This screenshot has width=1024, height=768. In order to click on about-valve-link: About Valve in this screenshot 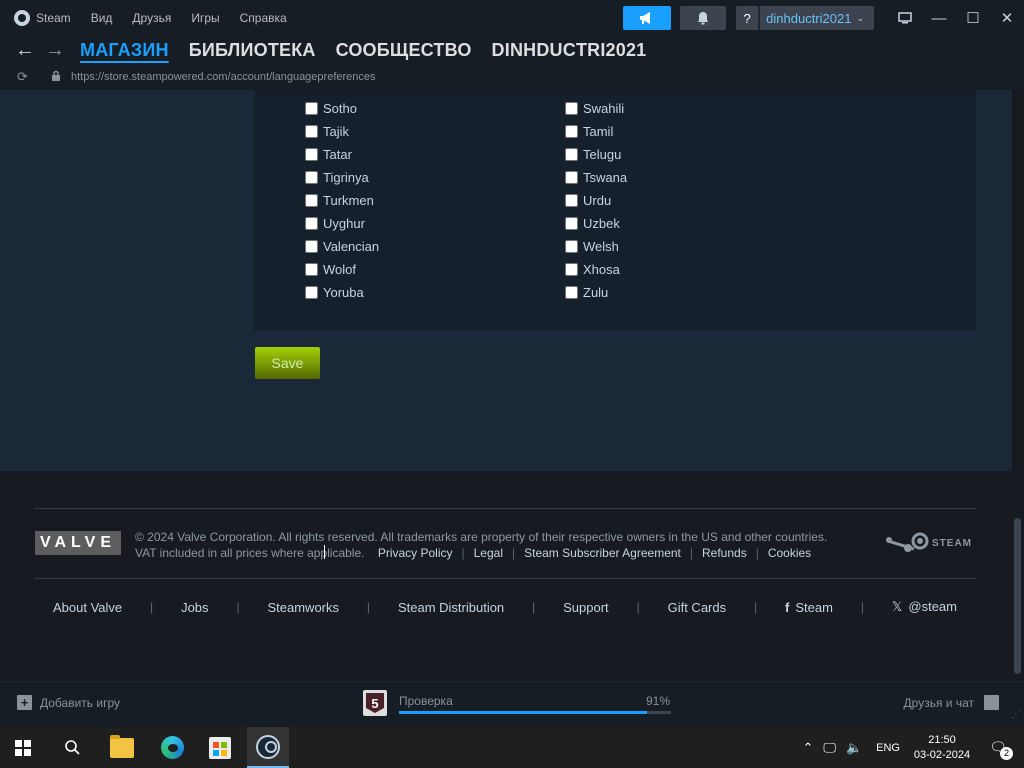, I will do `click(87, 607)`.